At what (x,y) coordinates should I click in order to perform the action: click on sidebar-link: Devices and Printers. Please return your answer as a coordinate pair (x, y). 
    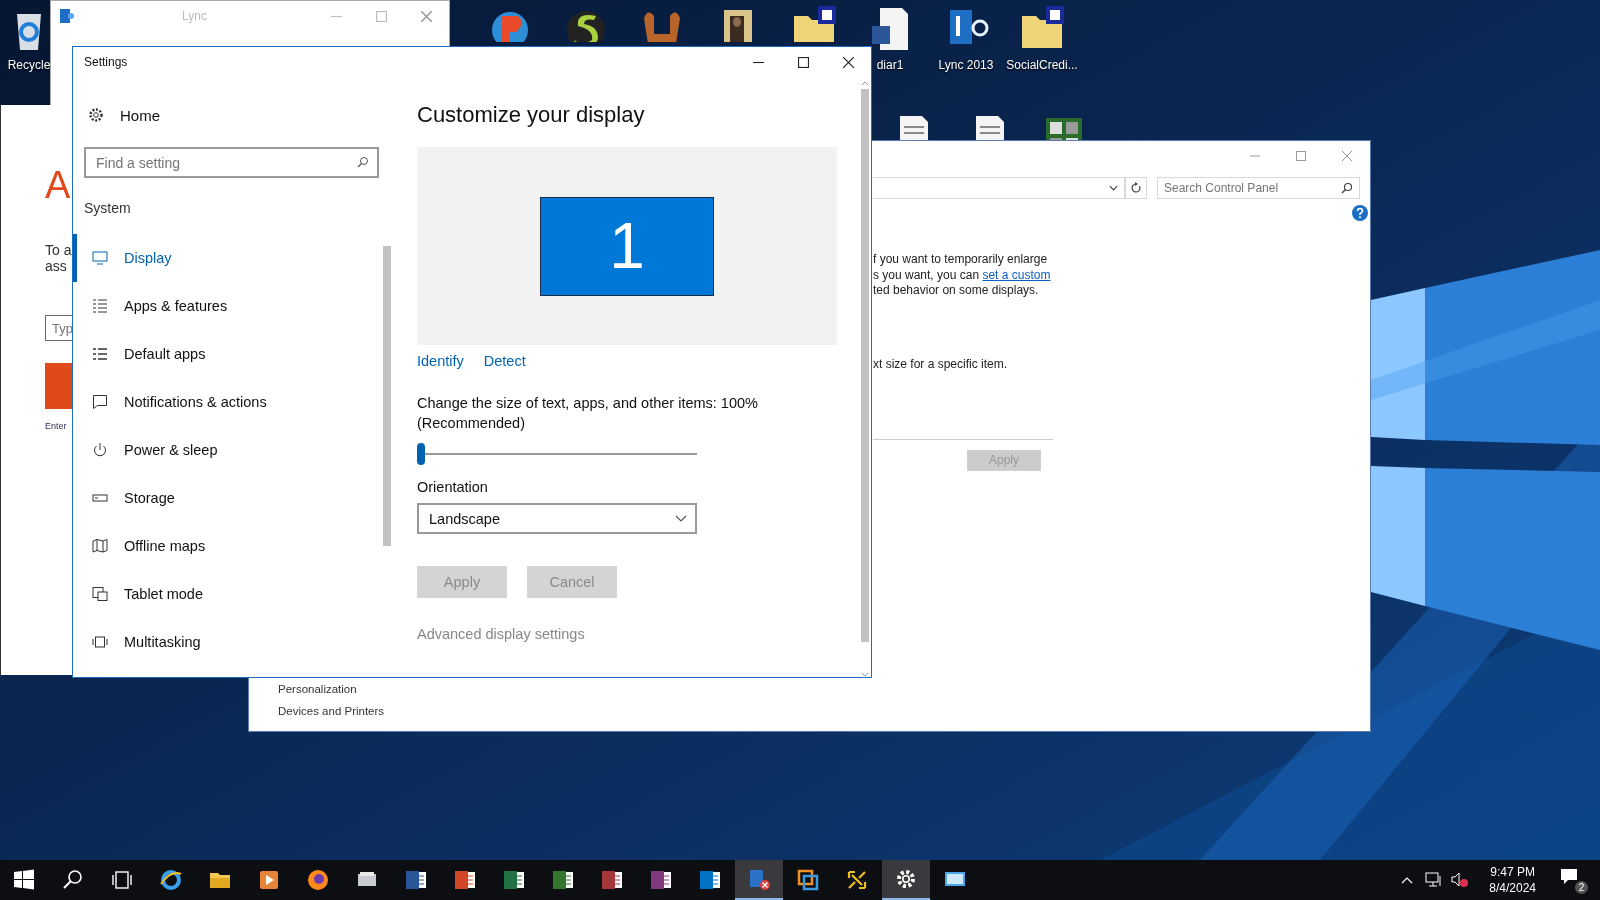
    Looking at the image, I should click on (575, 711).